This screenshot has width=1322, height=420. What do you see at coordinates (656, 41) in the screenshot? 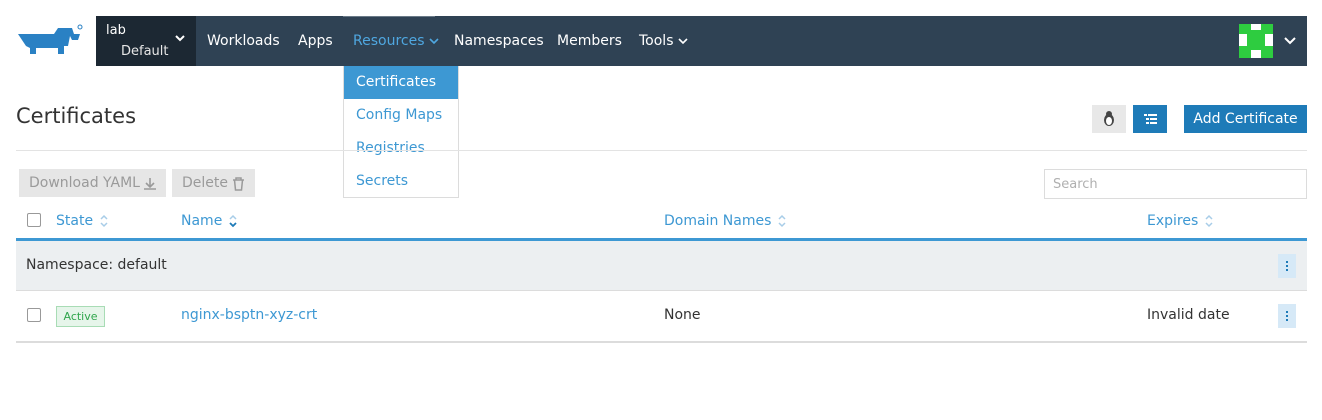
I see `nav-label: Tools` at bounding box center [656, 41].